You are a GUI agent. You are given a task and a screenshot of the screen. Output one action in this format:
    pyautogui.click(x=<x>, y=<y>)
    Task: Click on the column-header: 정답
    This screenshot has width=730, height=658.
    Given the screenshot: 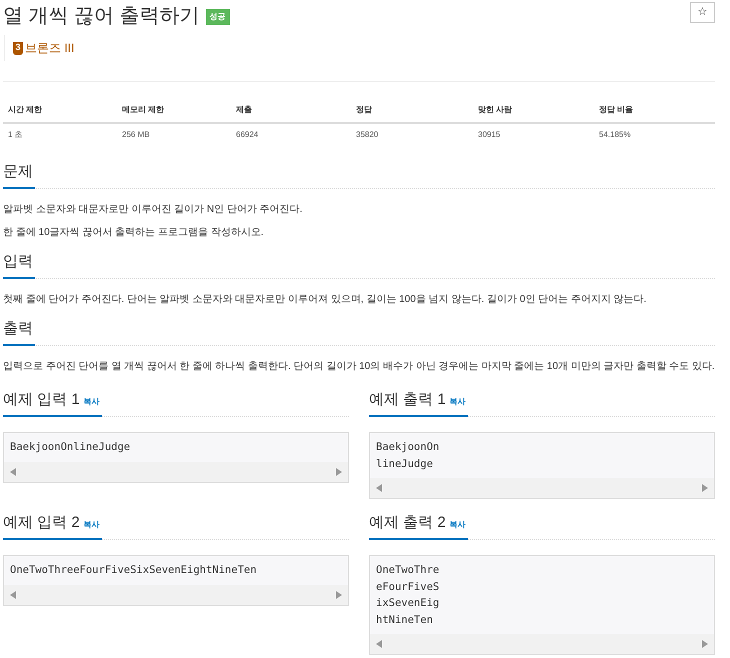 What is the action you would take?
    pyautogui.click(x=364, y=109)
    